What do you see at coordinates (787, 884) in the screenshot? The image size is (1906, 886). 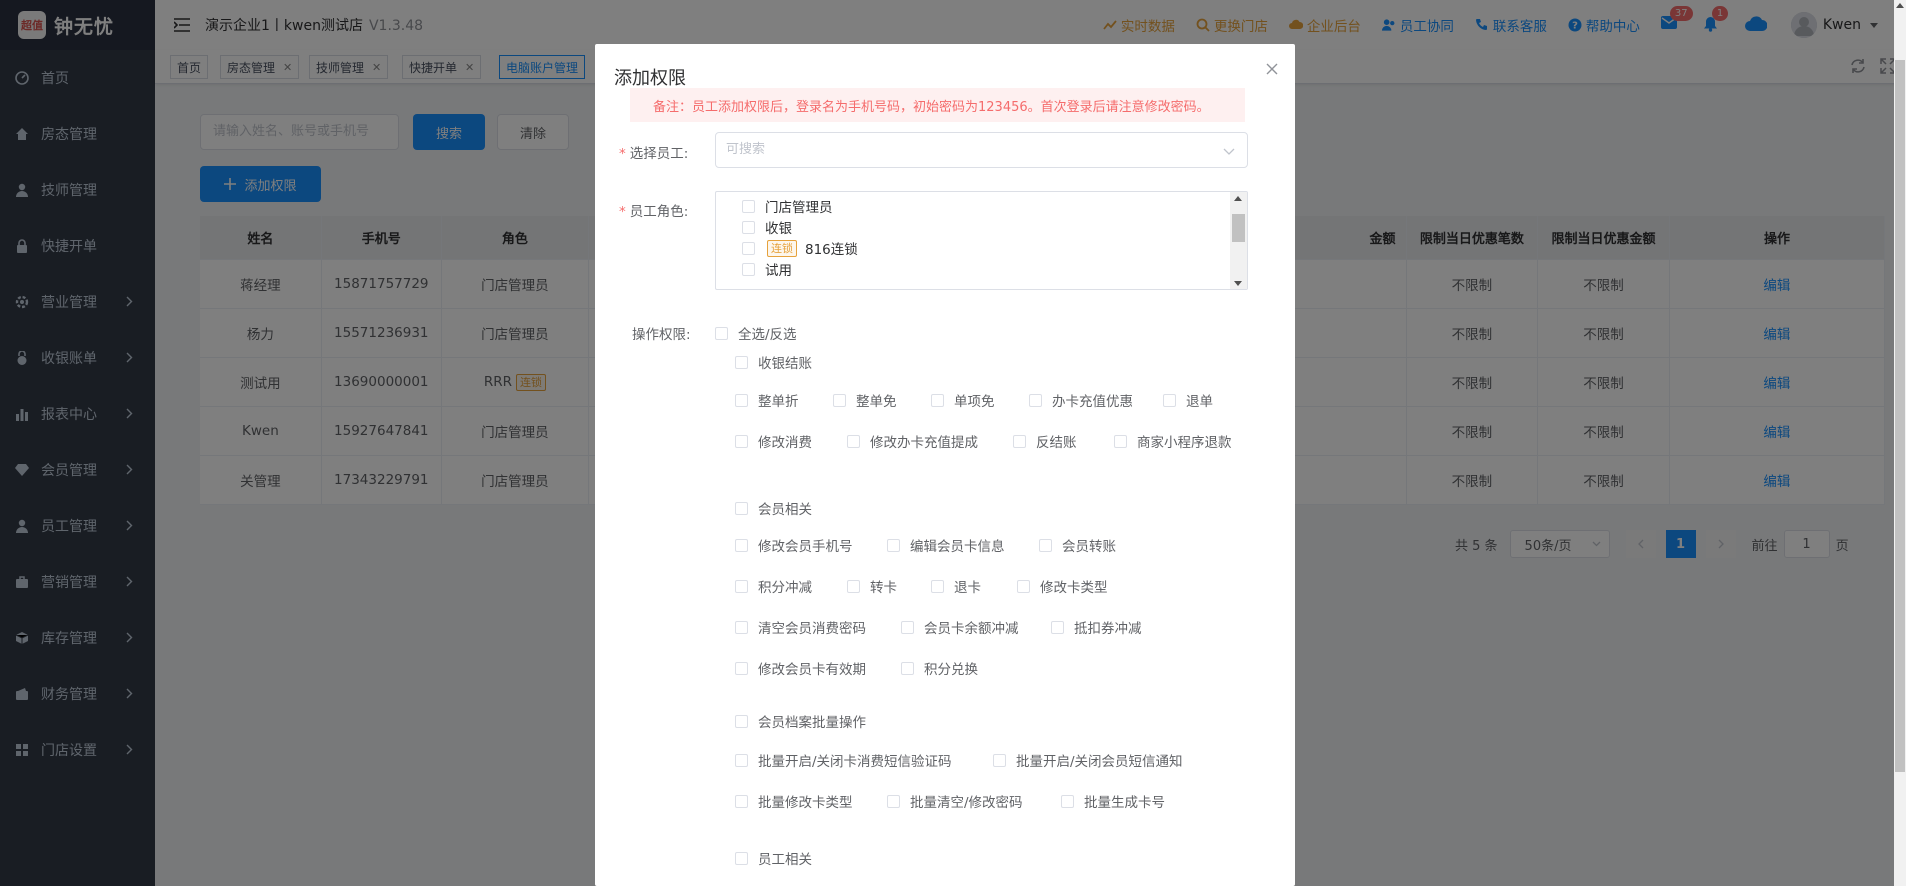 I see `permission-checkbox: 删除排钟分组` at bounding box center [787, 884].